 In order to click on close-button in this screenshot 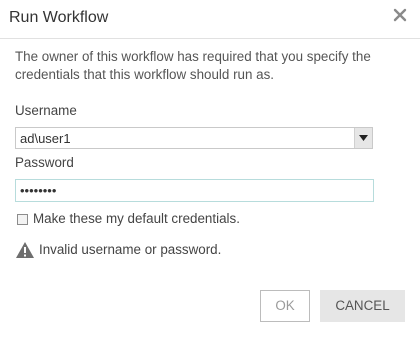, I will do `click(400, 15)`.